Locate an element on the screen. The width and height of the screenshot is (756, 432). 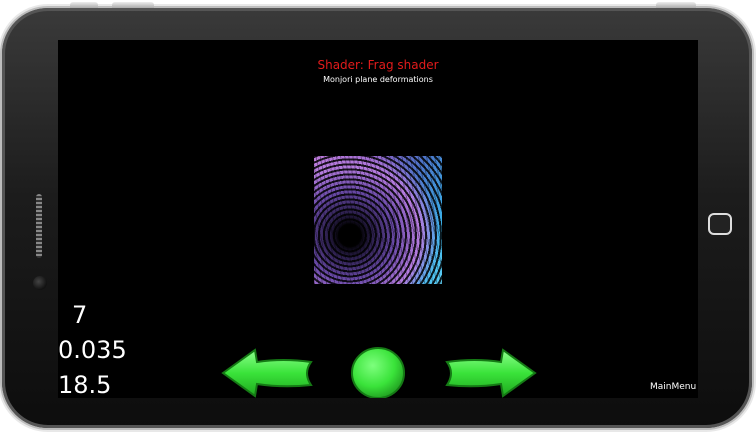
arrow-right-icon is located at coordinates (491, 373).